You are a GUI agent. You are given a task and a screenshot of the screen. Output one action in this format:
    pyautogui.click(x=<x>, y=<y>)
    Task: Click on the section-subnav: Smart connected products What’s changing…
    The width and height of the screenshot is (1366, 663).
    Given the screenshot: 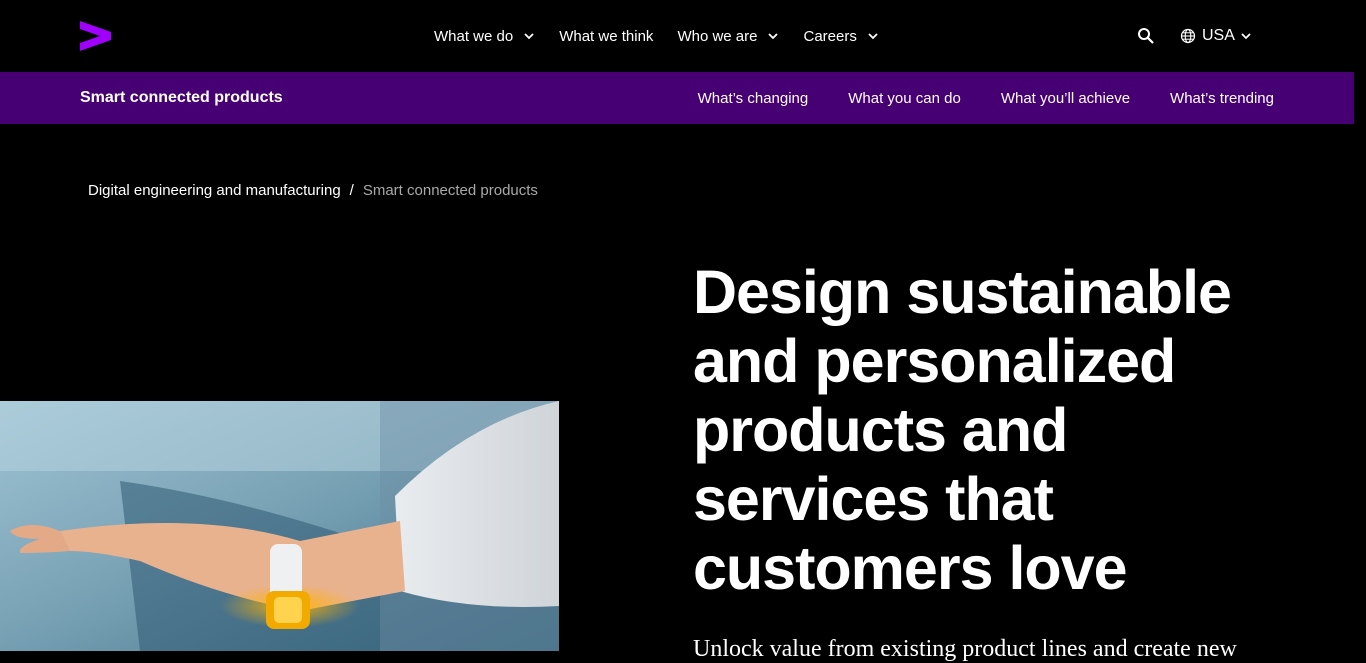 What is the action you would take?
    pyautogui.click(x=677, y=98)
    